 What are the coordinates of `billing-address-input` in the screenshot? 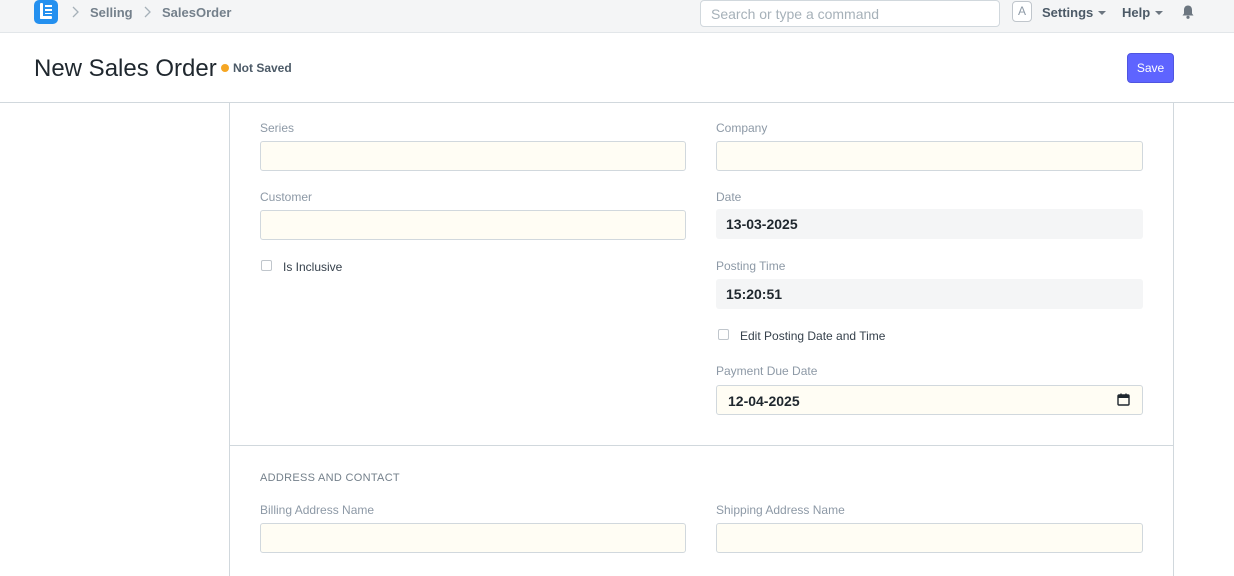 It's located at (473, 538).